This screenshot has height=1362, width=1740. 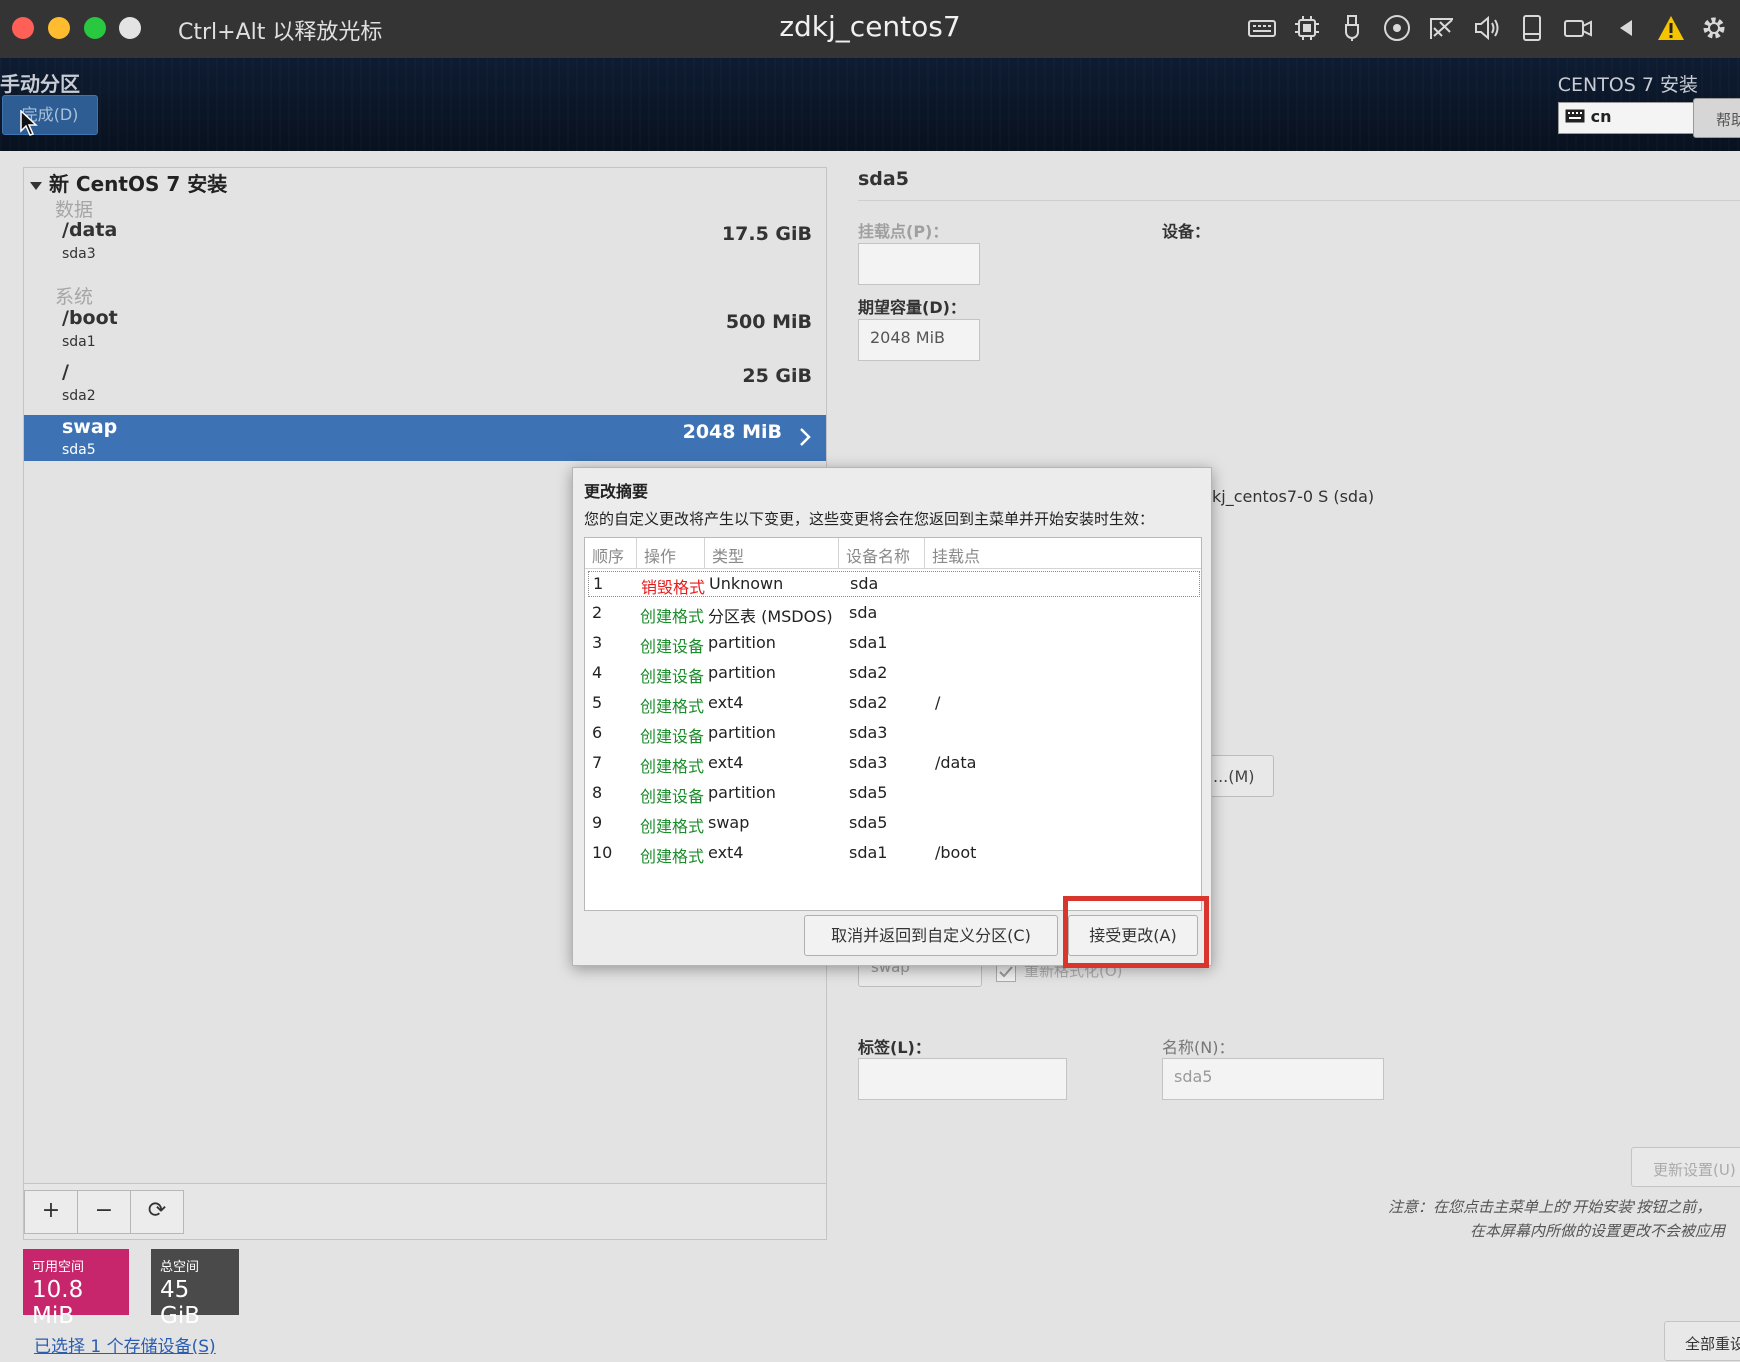 What do you see at coordinates (597, 822) in the screenshot?
I see `cell-order: 9` at bounding box center [597, 822].